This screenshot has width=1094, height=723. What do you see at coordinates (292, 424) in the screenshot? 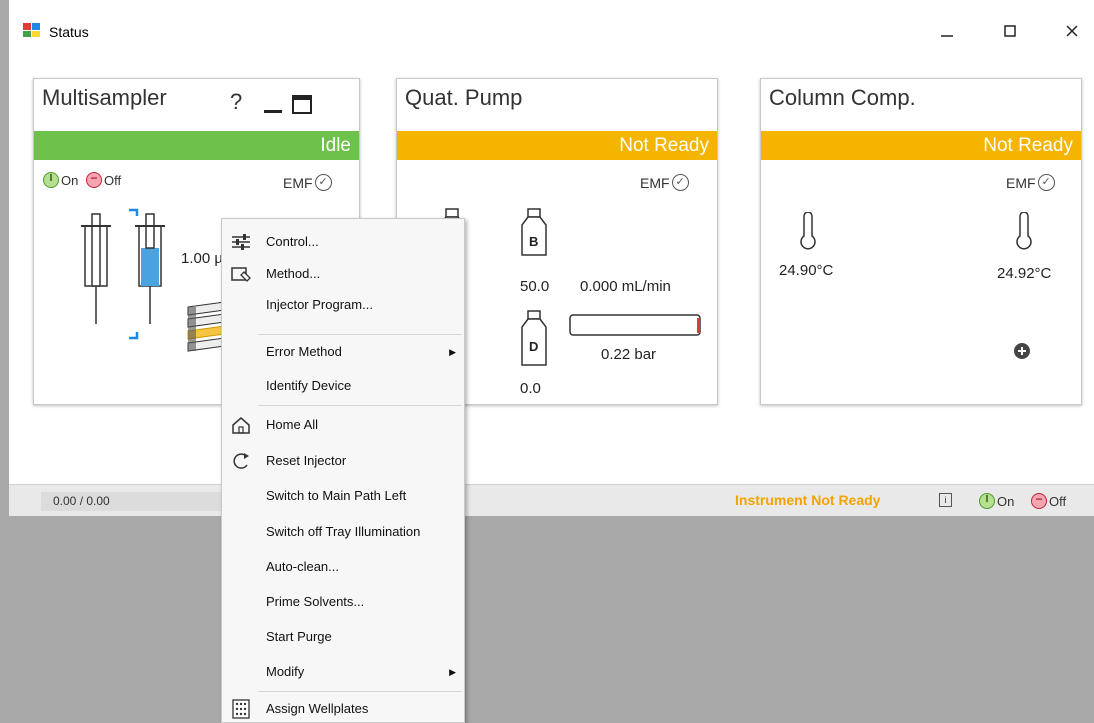
I see `menu-item-label: Home All` at bounding box center [292, 424].